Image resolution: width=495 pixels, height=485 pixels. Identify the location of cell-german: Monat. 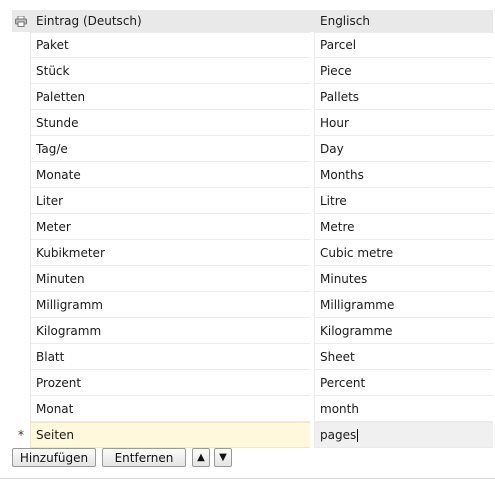
(170, 409).